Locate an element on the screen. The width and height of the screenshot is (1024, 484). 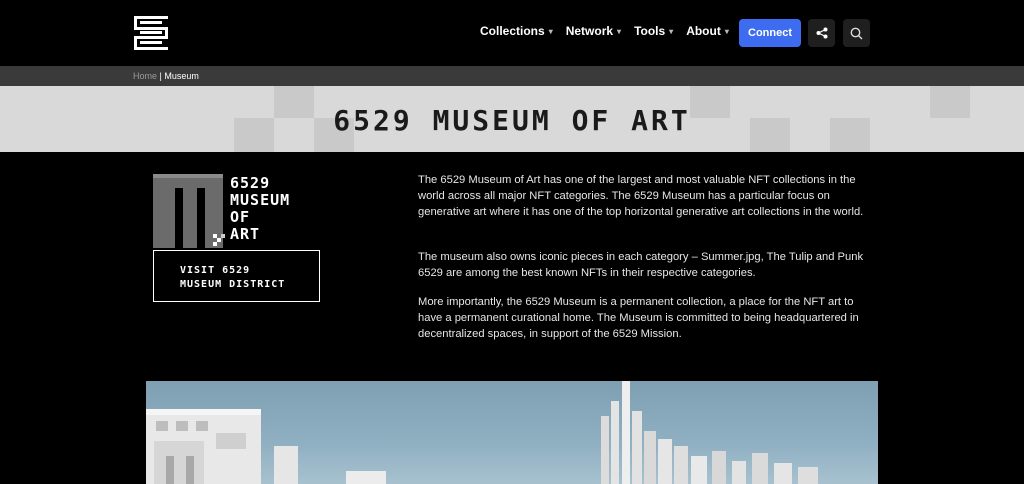
nav-label: Tools is located at coordinates (650, 31).